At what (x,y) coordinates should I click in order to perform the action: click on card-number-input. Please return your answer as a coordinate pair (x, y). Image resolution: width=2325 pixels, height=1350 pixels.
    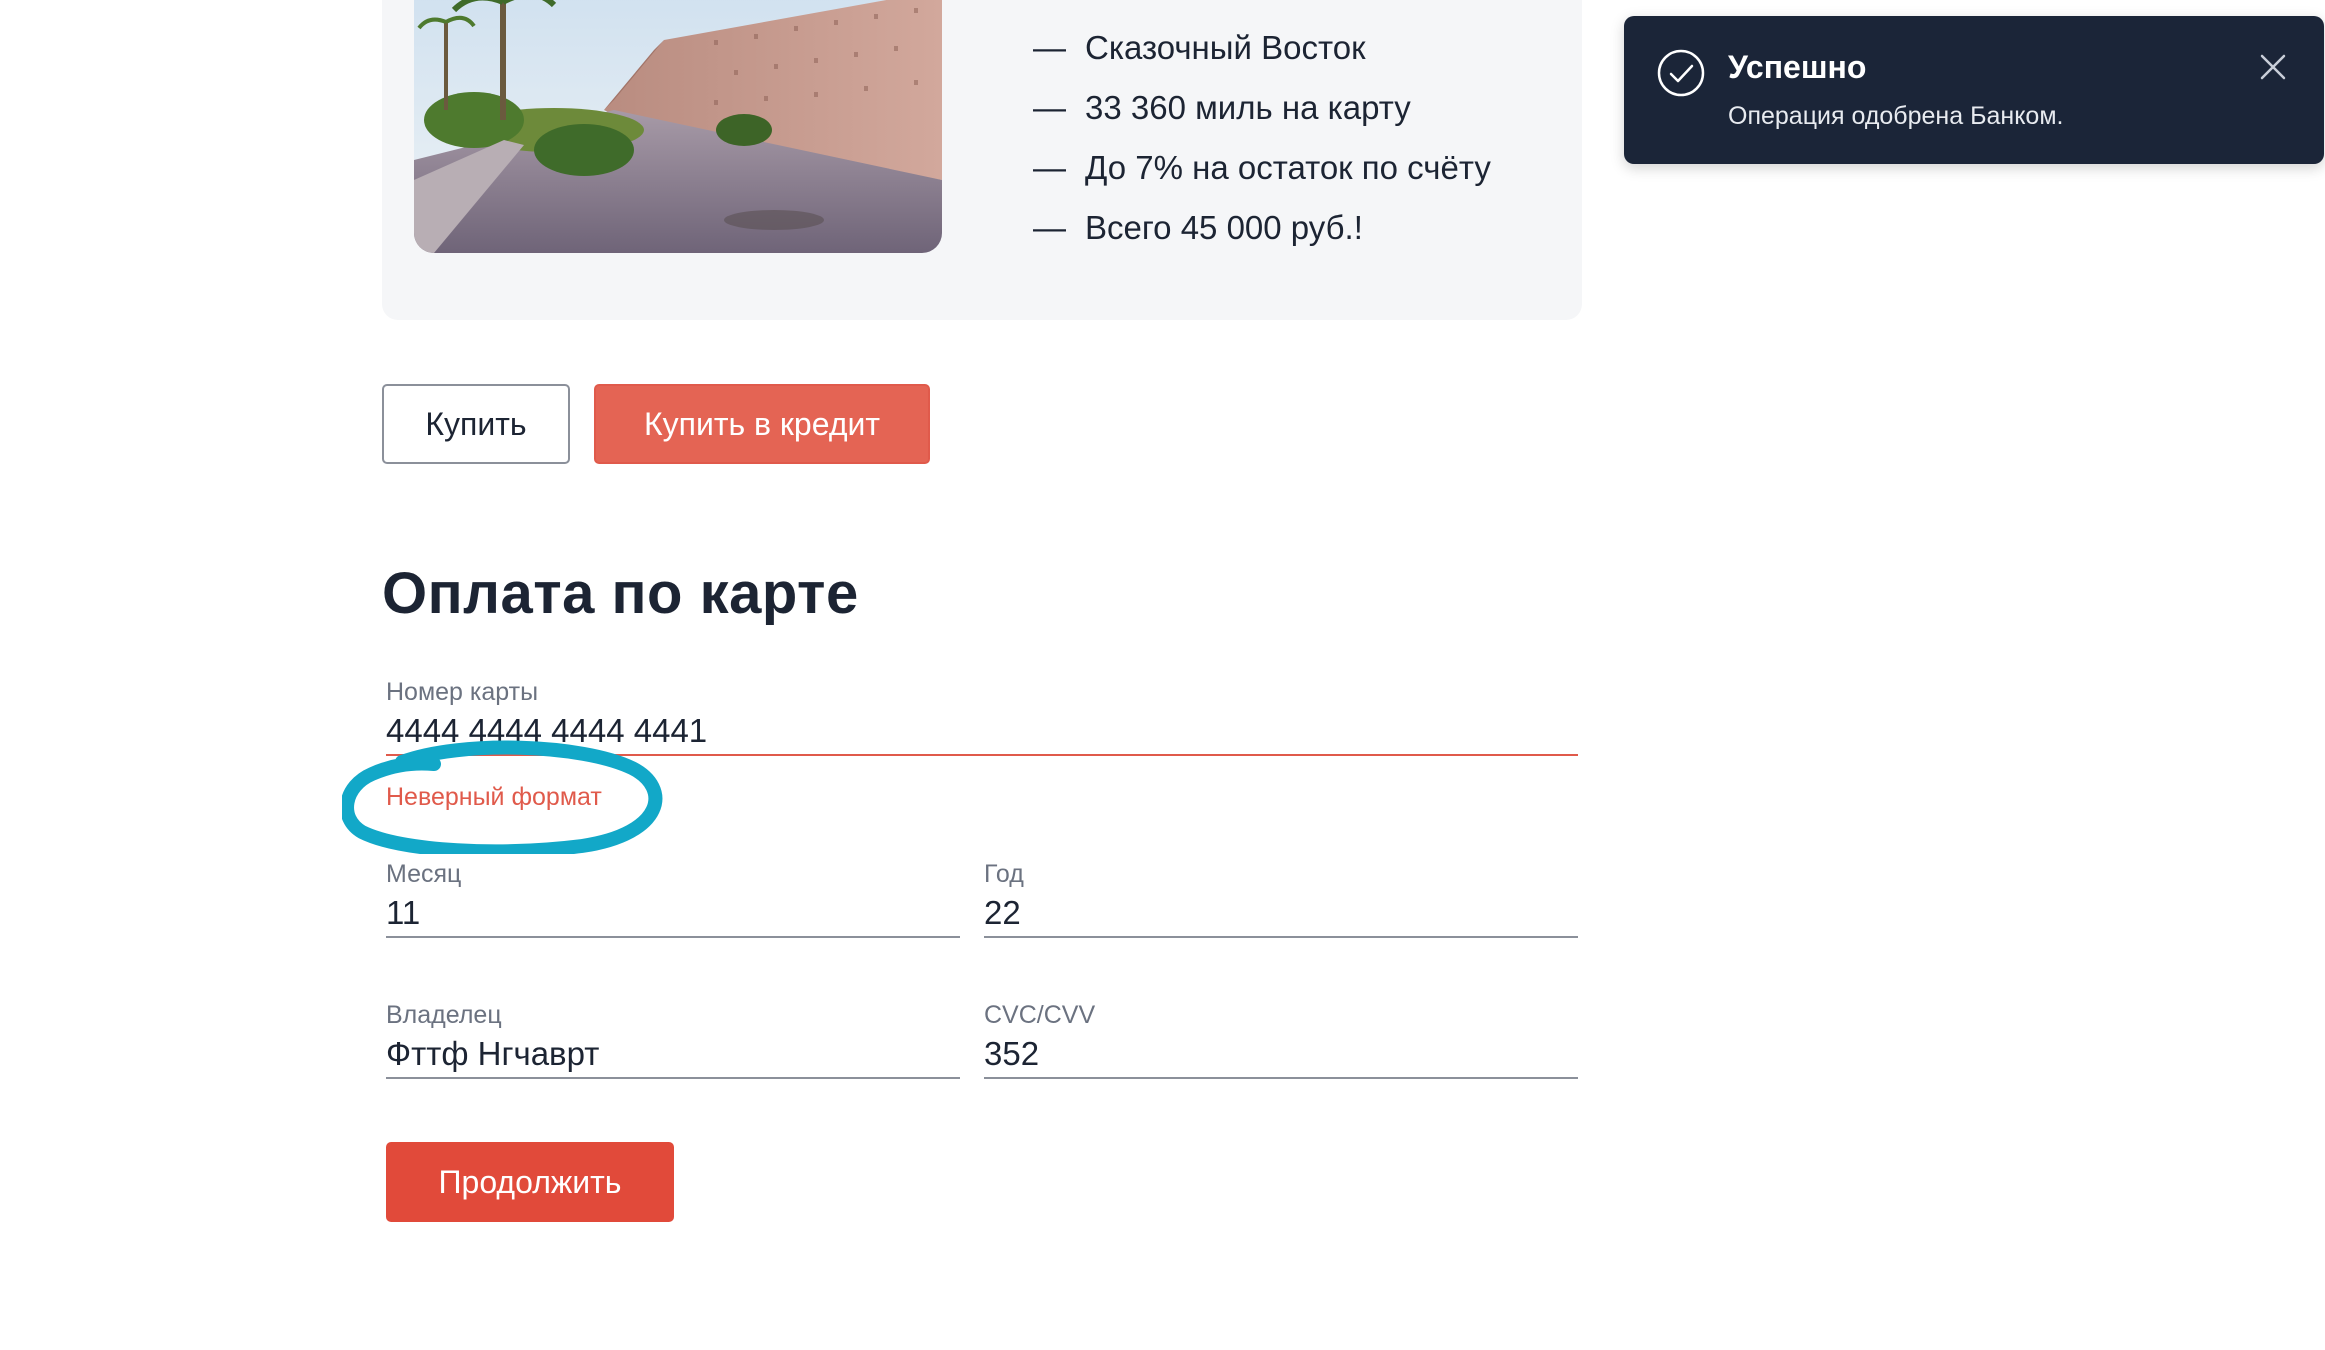
    Looking at the image, I should click on (982, 732).